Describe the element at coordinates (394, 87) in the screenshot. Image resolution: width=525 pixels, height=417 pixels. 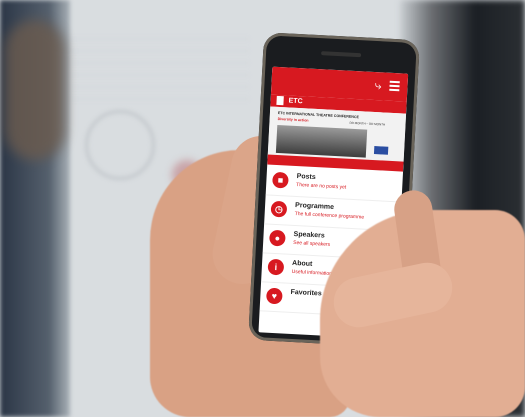
I see `menu-icon` at that location.